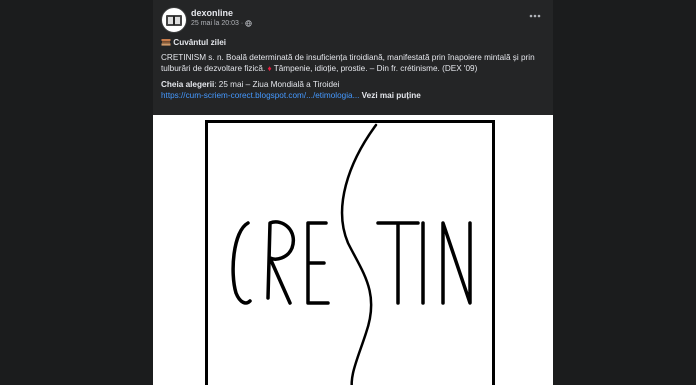 Image resolution: width=696 pixels, height=385 pixels. What do you see at coordinates (215, 23) in the screenshot?
I see `post-time: 25 mai la 20:03` at bounding box center [215, 23].